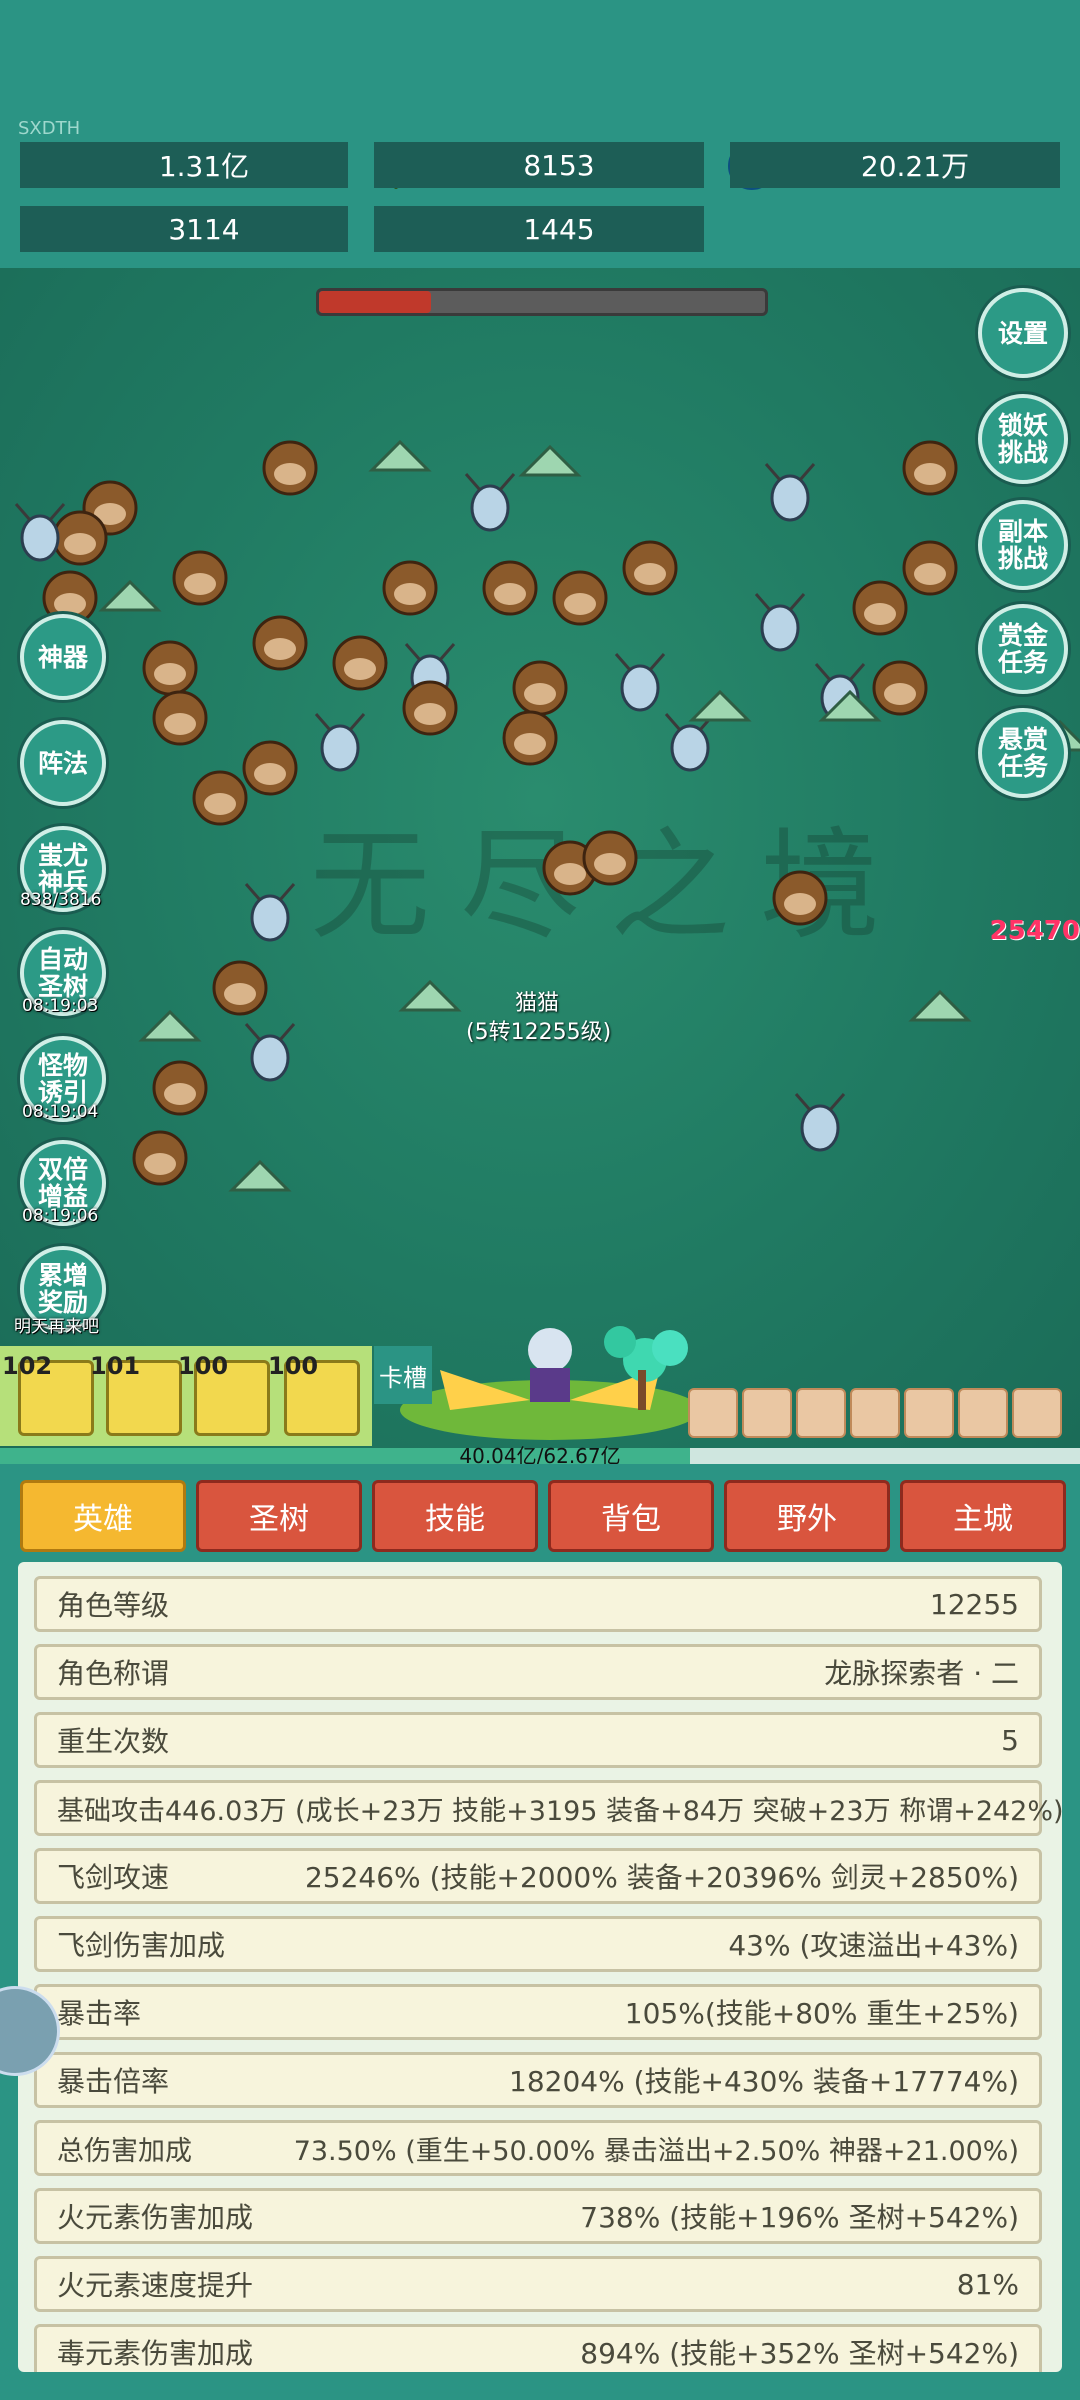 This screenshot has width=1080, height=2400. Describe the element at coordinates (63, 763) in the screenshot. I see `formation-button: 阵法` at that location.